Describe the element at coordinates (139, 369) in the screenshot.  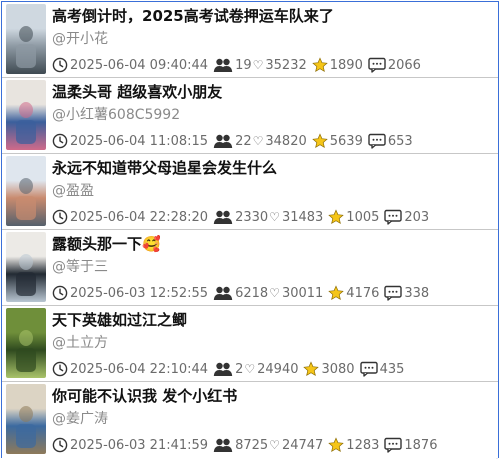
I see `post-time: 2025-06-04 22:10:44` at that location.